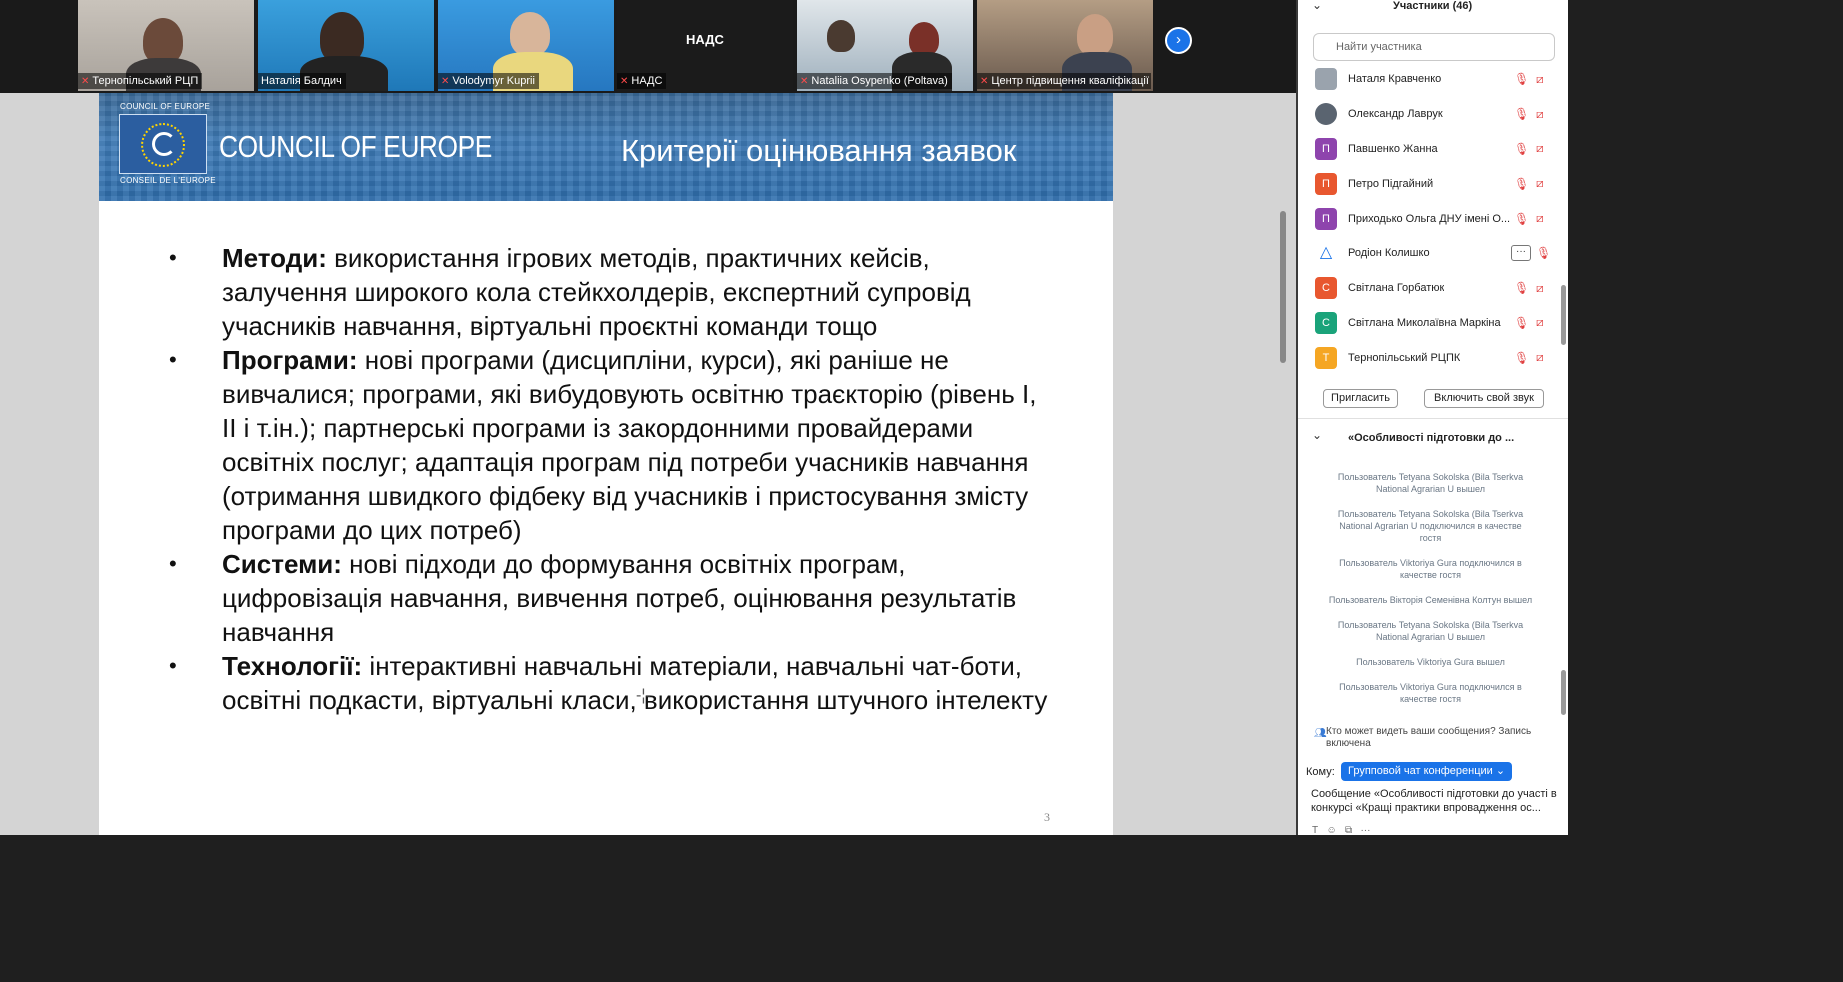 The width and height of the screenshot is (1843, 982). I want to click on video-name-label: ✕ Тернопільський РЦП, so click(140, 81).